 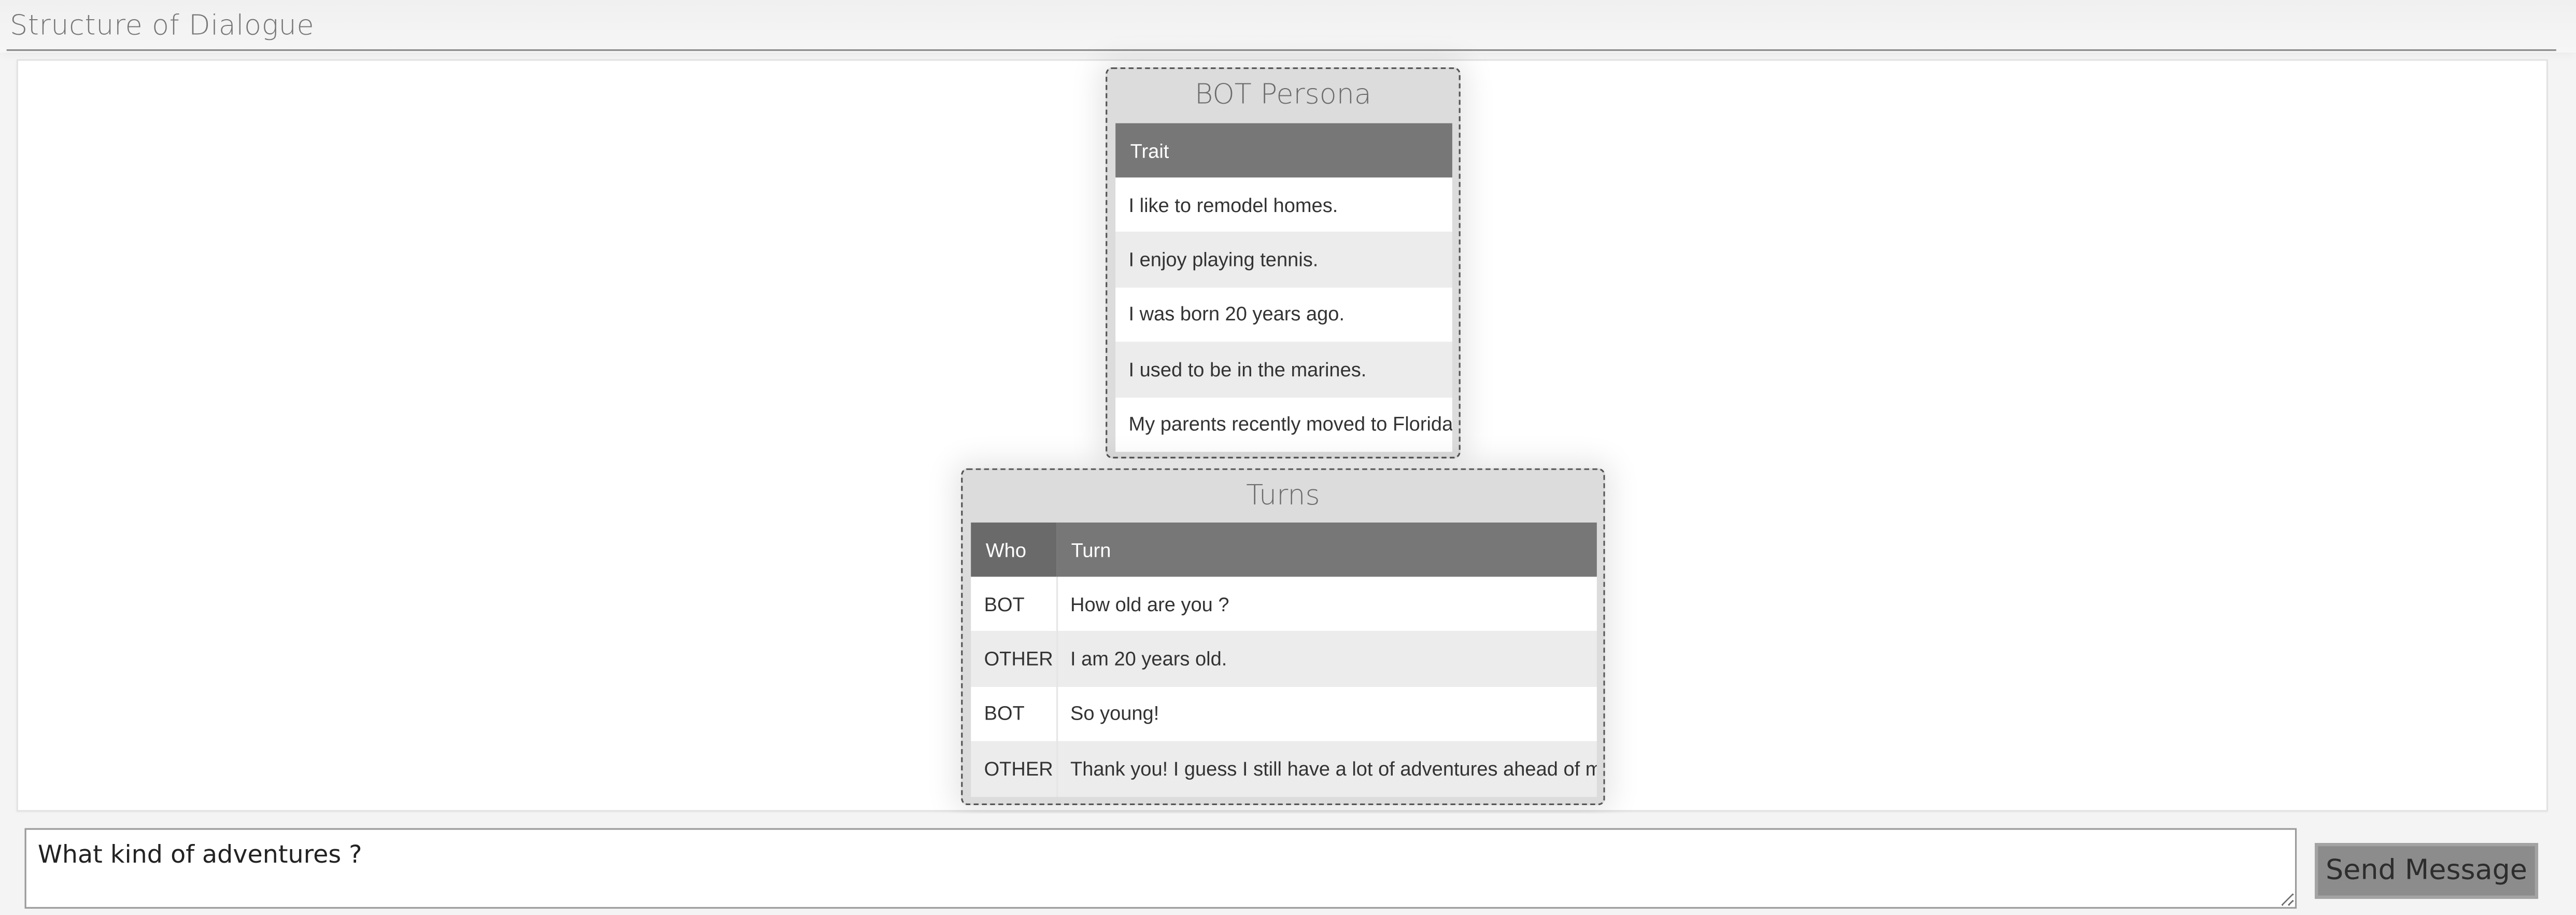 What do you see at coordinates (1326, 604) in the screenshot?
I see `utterance-cell: How old are you ?` at bounding box center [1326, 604].